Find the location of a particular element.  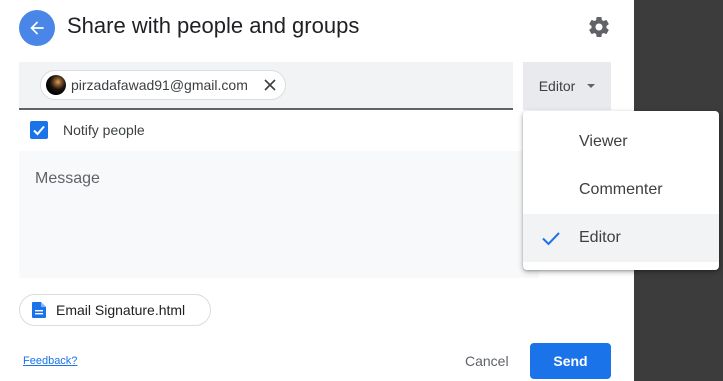

role-dropdown-button: Editor is located at coordinates (567, 86).